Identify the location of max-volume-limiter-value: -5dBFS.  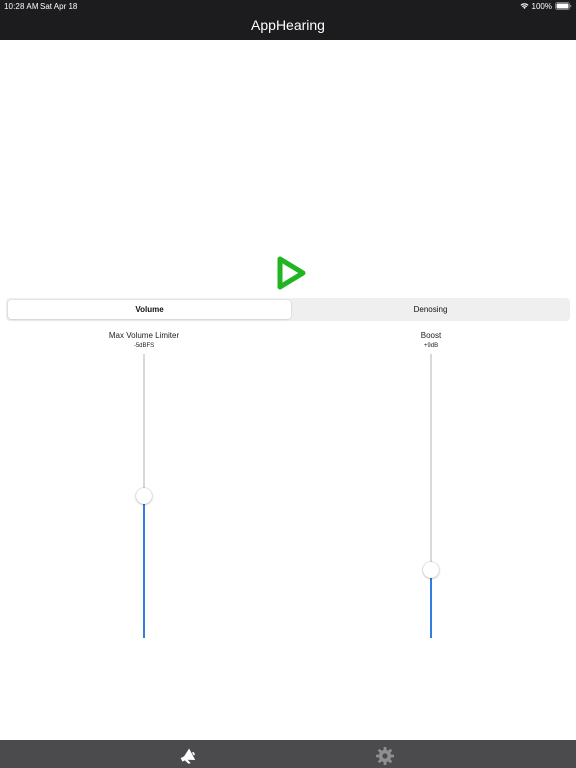
(144, 346).